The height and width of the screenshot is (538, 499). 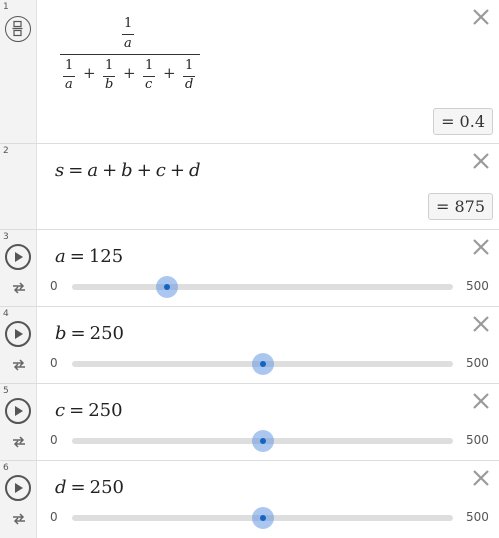 What do you see at coordinates (60, 170) in the screenshot?
I see `definition-lhs: s` at bounding box center [60, 170].